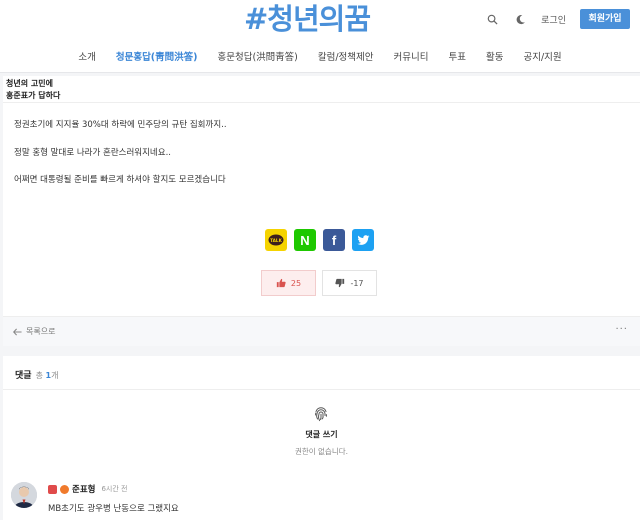 The image size is (640, 520). I want to click on header-actions: 로그인 회원가입, so click(557, 19).